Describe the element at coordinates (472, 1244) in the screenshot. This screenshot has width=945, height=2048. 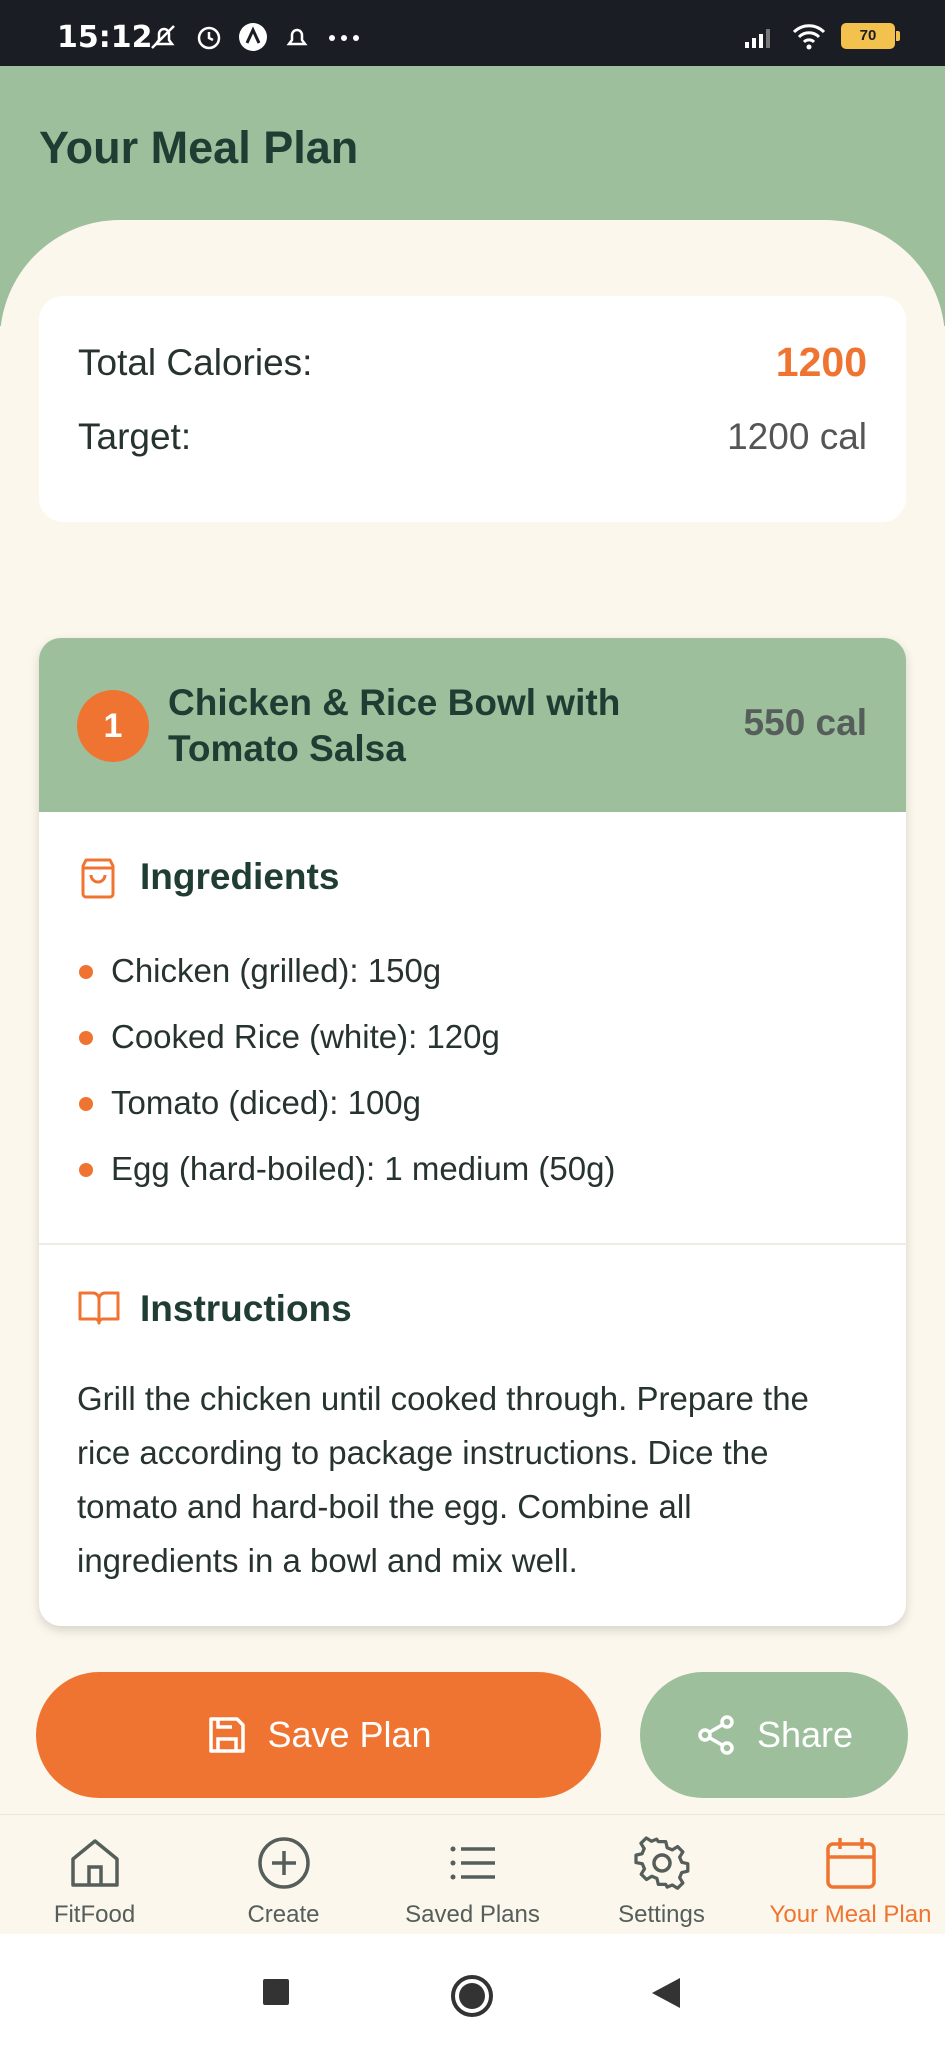
I see `section-divider` at that location.